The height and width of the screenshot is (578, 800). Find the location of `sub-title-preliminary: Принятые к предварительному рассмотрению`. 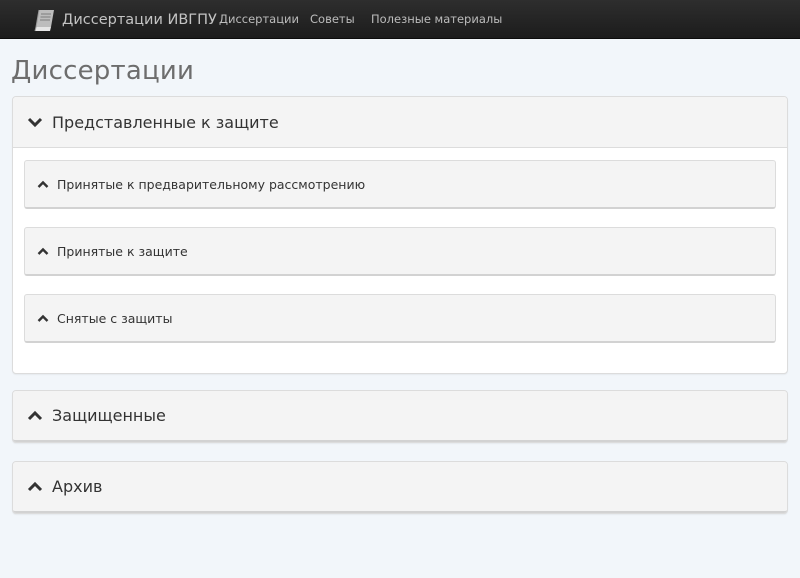

sub-title-preliminary: Принятые к предварительному рассмотрению is located at coordinates (211, 184).